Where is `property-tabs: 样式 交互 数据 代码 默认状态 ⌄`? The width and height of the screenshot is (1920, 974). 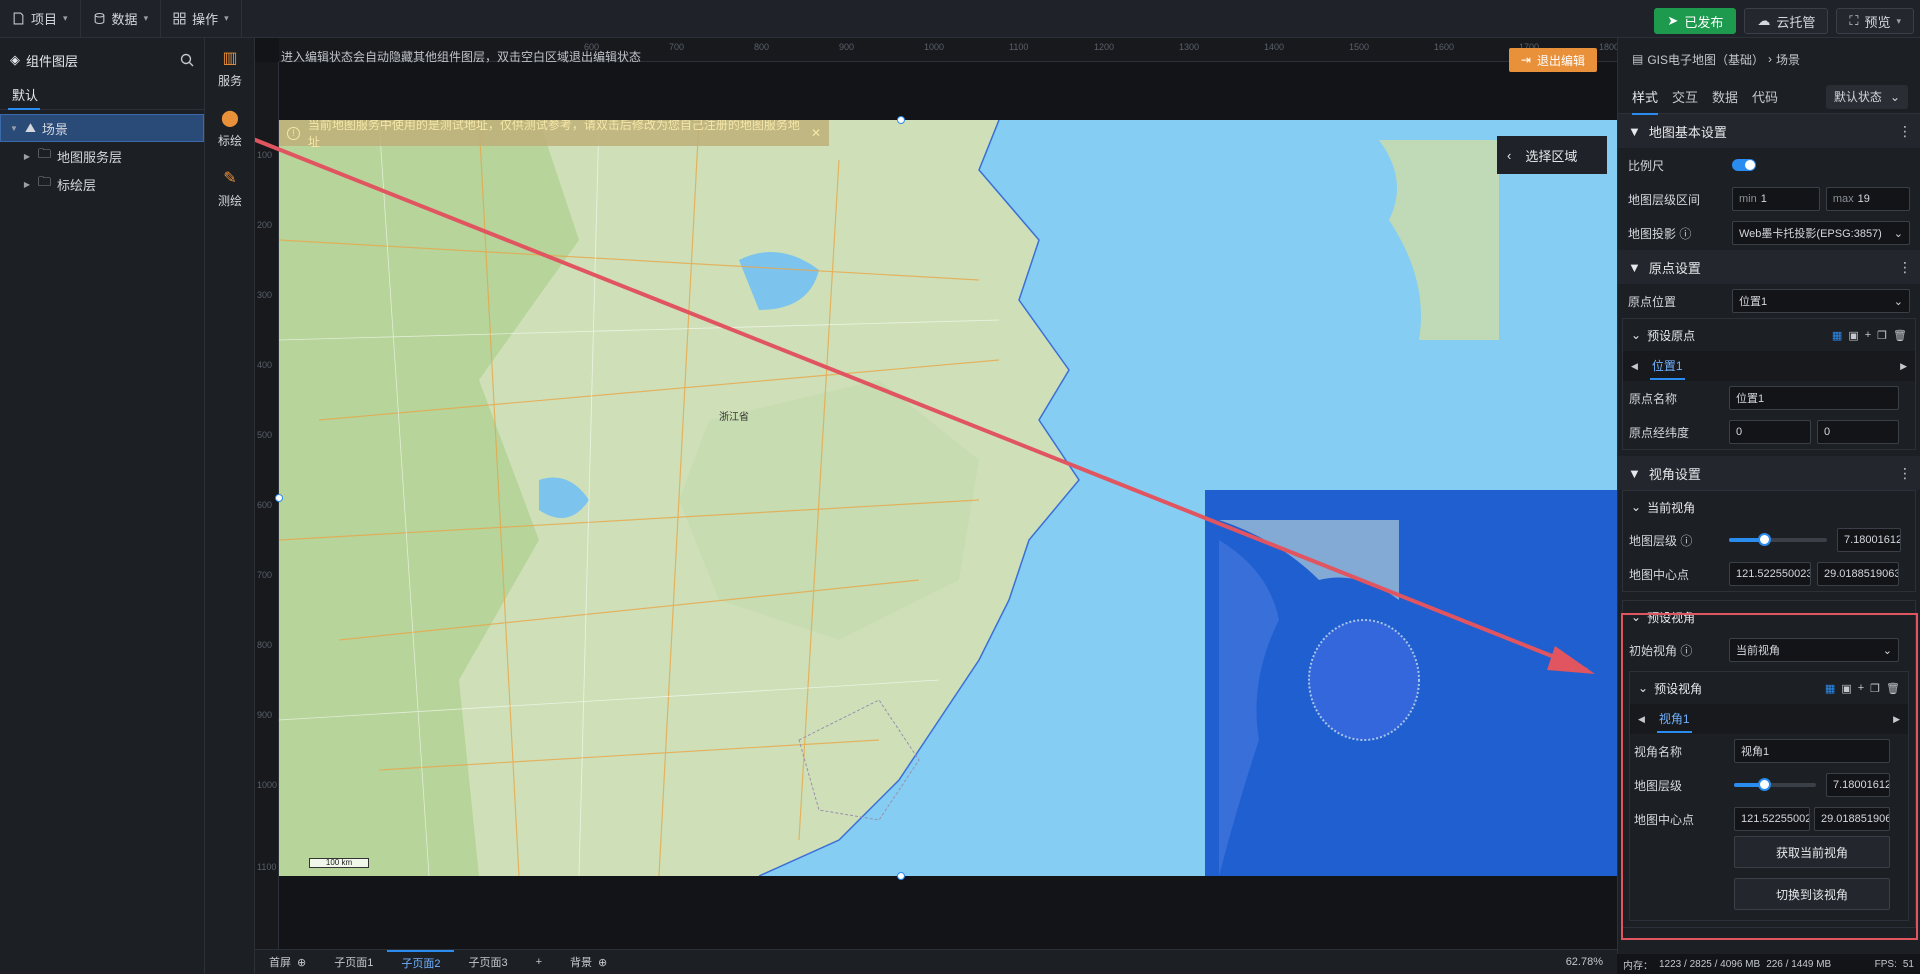
property-tabs: 样式 交互 数据 代码 默认状态 ⌄ is located at coordinates (1769, 97).